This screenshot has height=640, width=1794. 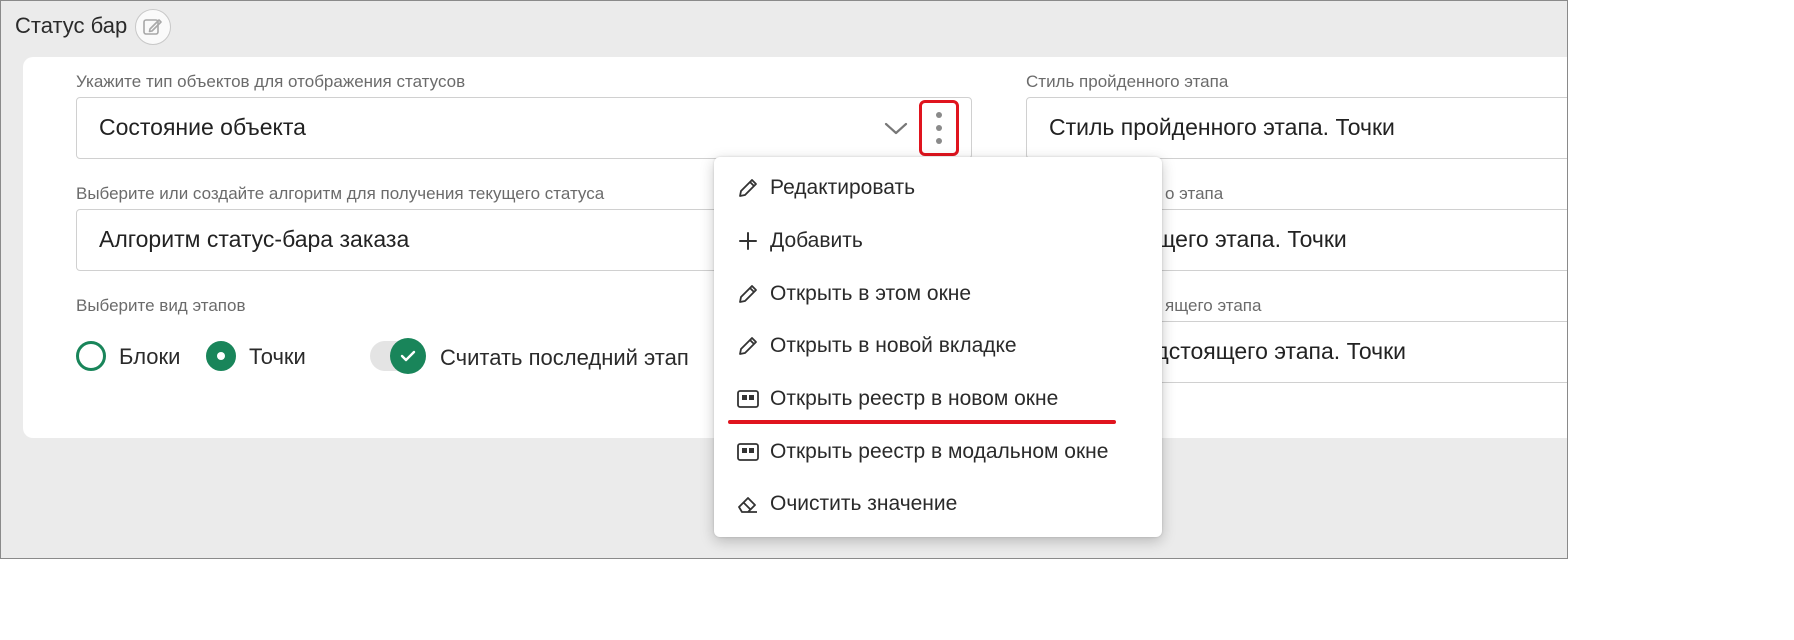 I want to click on menu-item-open-new-tab: Открыть в новой вкладке, so click(x=938, y=346).